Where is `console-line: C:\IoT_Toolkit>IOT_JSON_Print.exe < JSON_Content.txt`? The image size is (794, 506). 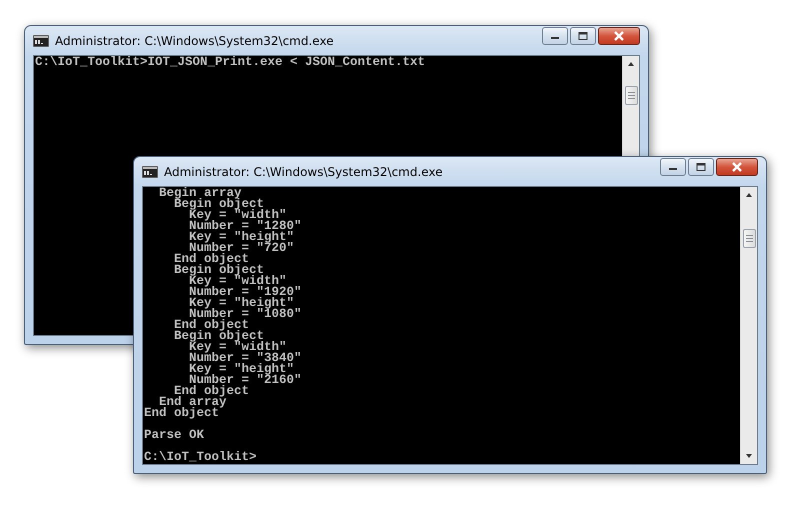
console-line: C:\IoT_Toolkit>IOT_JSON_Print.exe < JSON_Content.txt is located at coordinates (230, 62).